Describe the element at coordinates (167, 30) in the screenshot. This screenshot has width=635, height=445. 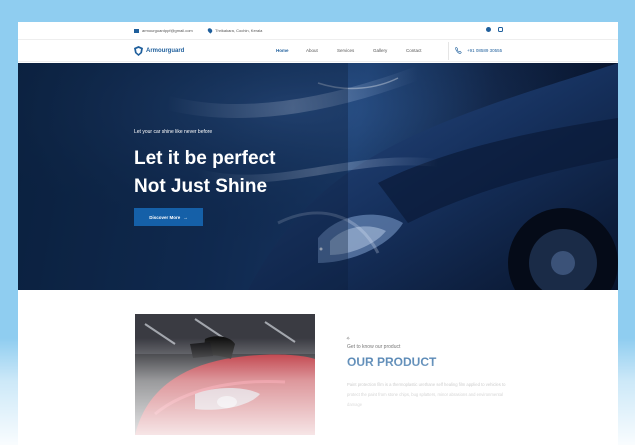
I see `email-text: armourguardppf@gmail.com` at that location.